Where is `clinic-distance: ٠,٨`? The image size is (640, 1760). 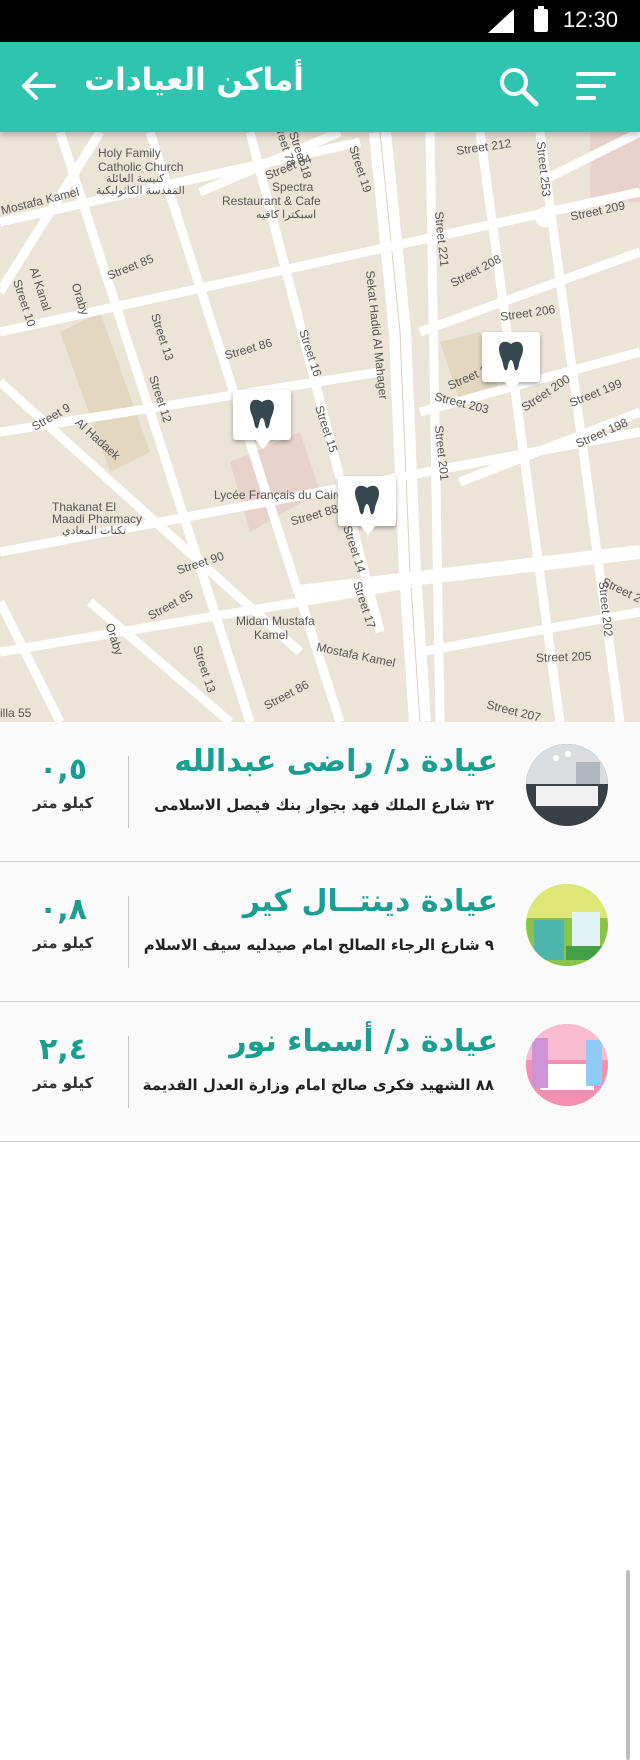
clinic-distance: ٠,٨ is located at coordinates (63, 909).